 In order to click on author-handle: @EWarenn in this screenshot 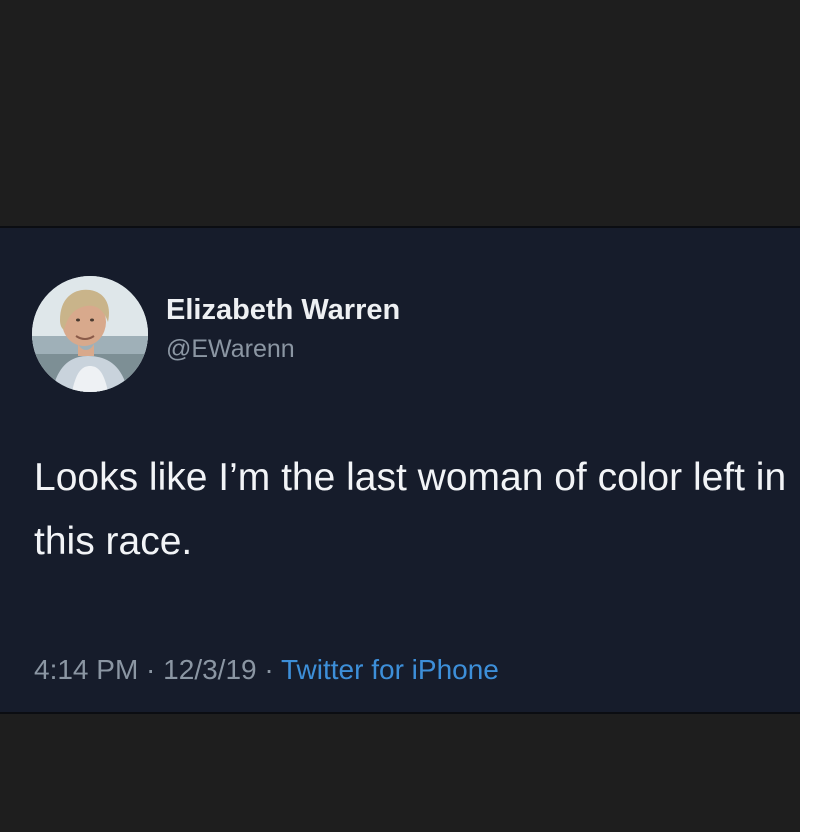, I will do `click(283, 349)`.